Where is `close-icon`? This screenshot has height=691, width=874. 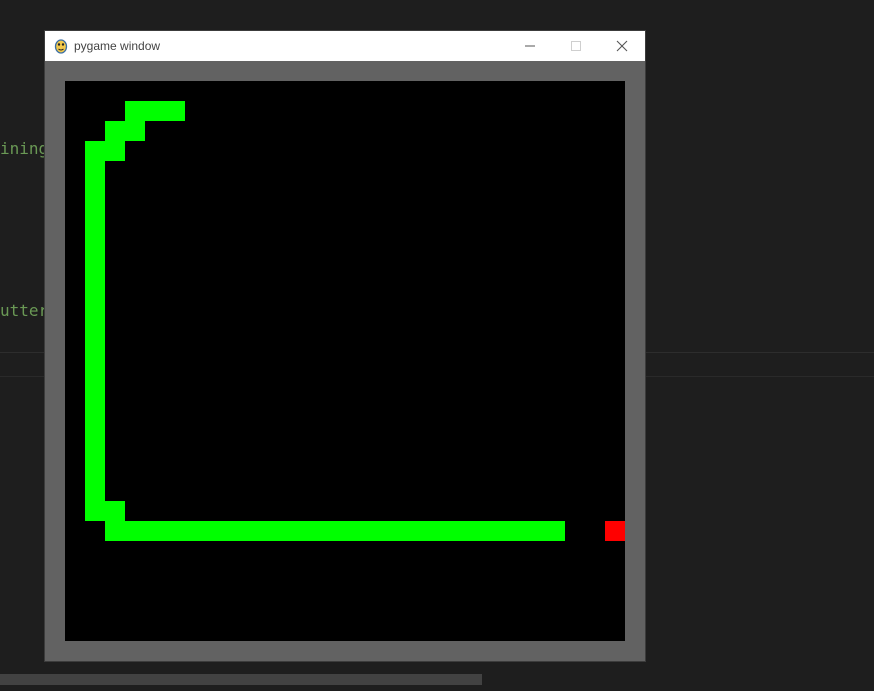 close-icon is located at coordinates (622, 46).